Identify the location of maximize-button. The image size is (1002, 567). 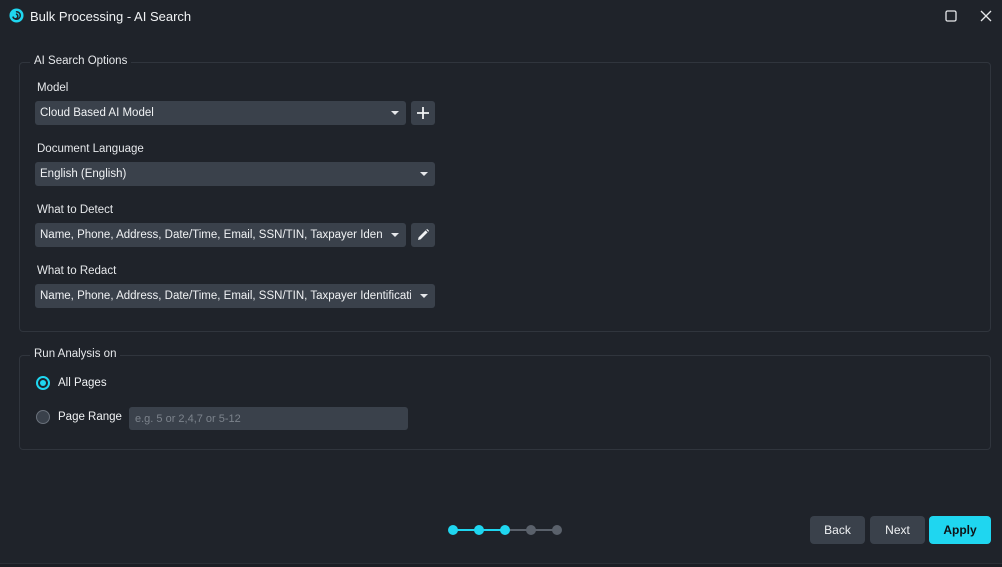
(951, 16).